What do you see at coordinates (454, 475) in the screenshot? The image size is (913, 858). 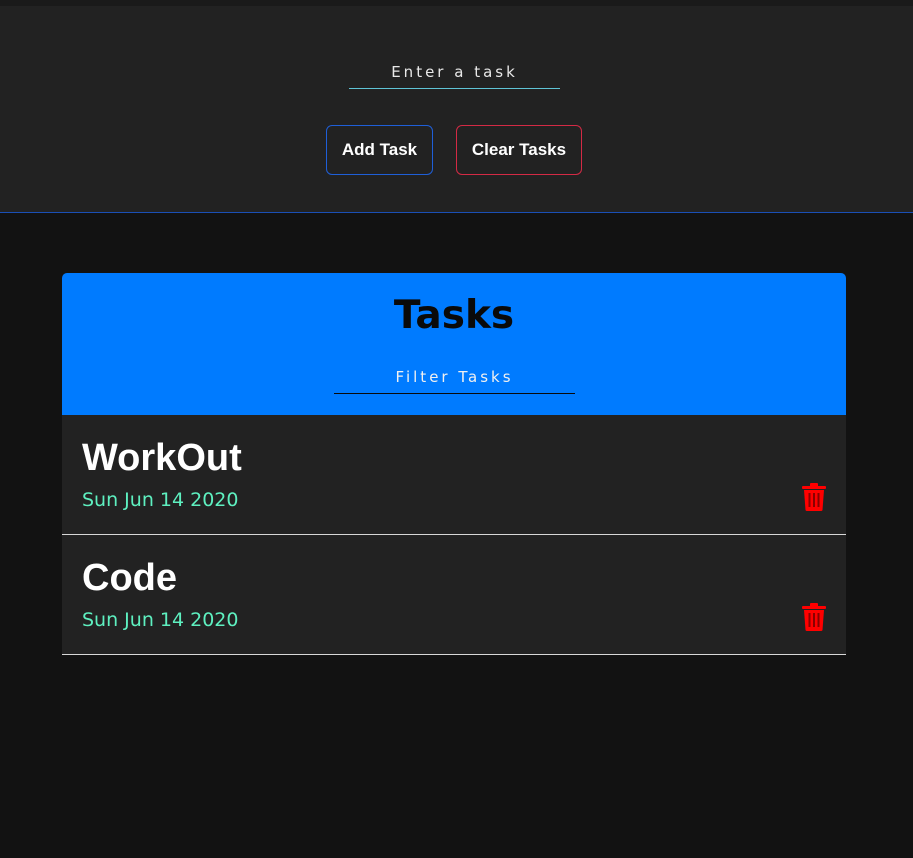 I see `task-item: WorkOut Sun Jun 14 2020` at bounding box center [454, 475].